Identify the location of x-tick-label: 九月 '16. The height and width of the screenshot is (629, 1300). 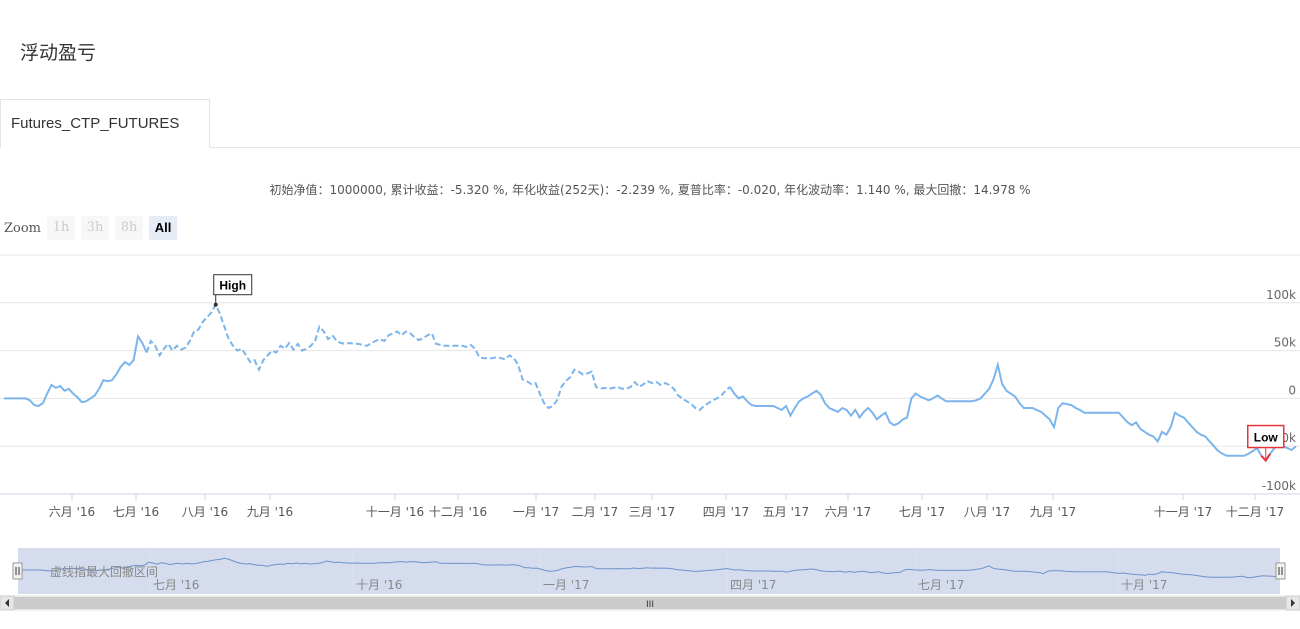
(270, 512).